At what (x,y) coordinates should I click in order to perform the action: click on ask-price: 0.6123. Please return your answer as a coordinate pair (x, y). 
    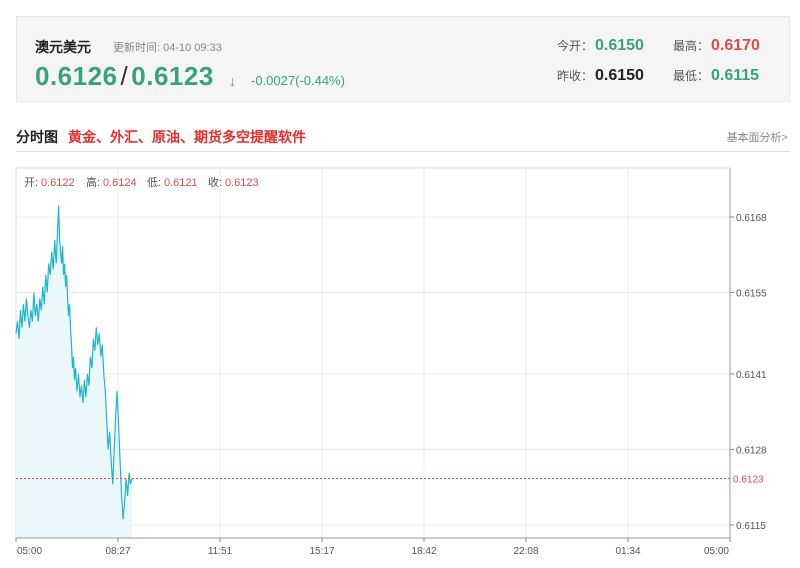
    Looking at the image, I should click on (172, 76).